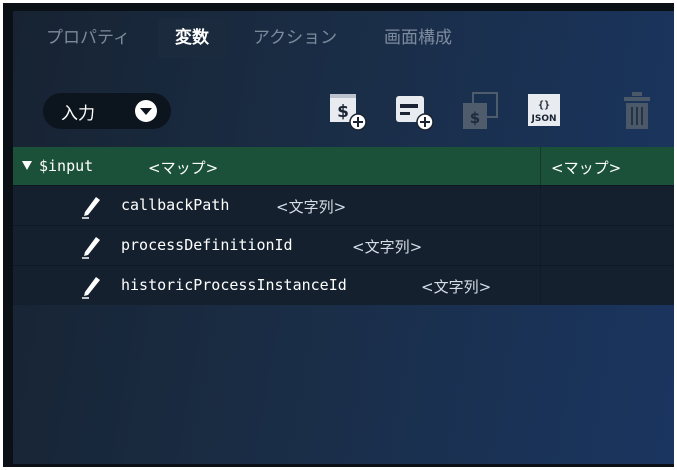 The height and width of the screenshot is (470, 677). What do you see at coordinates (295, 38) in the screenshot?
I see `tab-actions: アクション` at bounding box center [295, 38].